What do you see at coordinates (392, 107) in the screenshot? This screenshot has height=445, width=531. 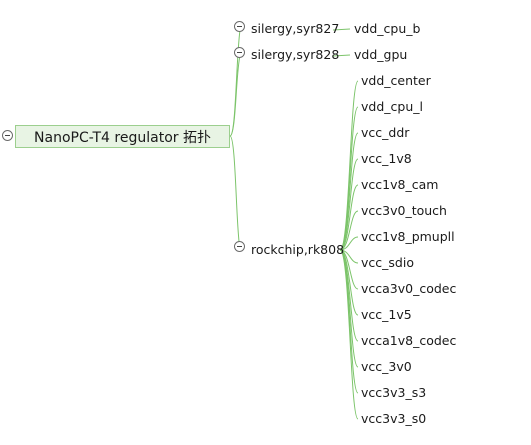 I see `leaf-node: vdd_cpu_l` at bounding box center [392, 107].